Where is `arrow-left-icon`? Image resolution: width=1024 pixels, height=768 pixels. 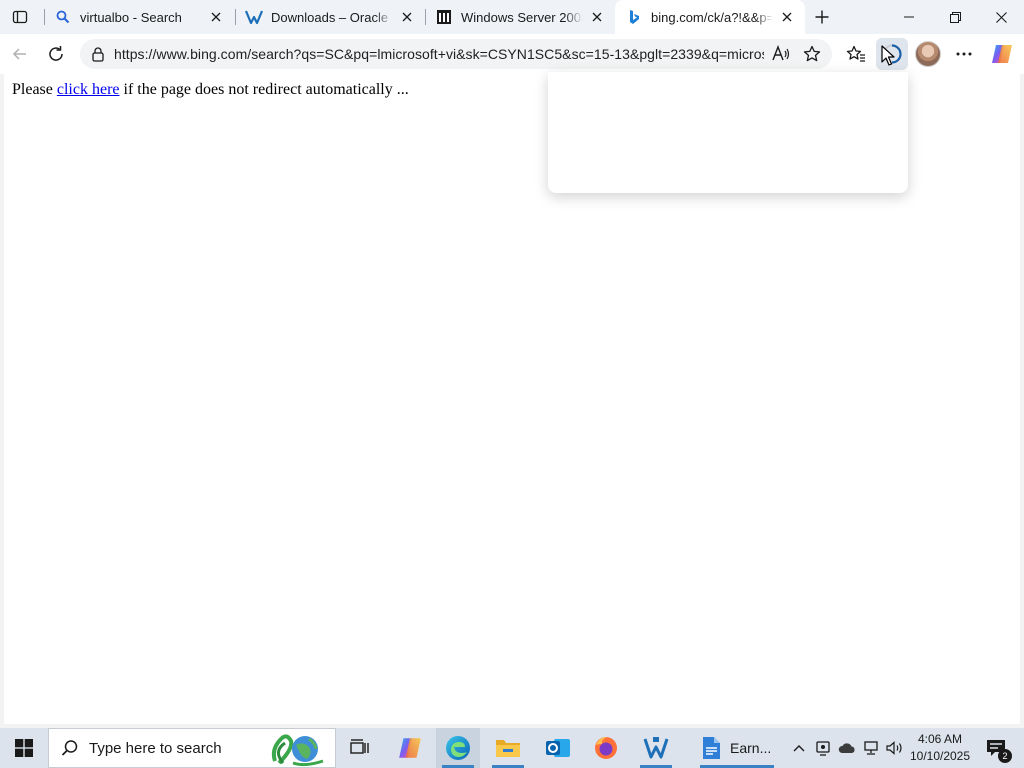 arrow-left-icon is located at coordinates (19, 54).